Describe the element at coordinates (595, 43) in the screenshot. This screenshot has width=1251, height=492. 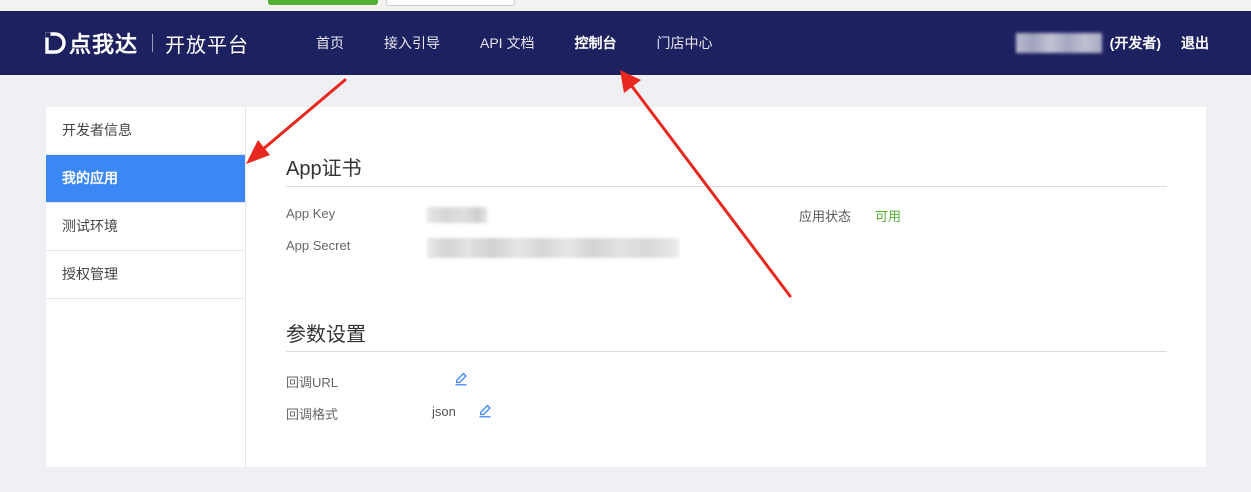
I see `nav-console: 控制台` at that location.